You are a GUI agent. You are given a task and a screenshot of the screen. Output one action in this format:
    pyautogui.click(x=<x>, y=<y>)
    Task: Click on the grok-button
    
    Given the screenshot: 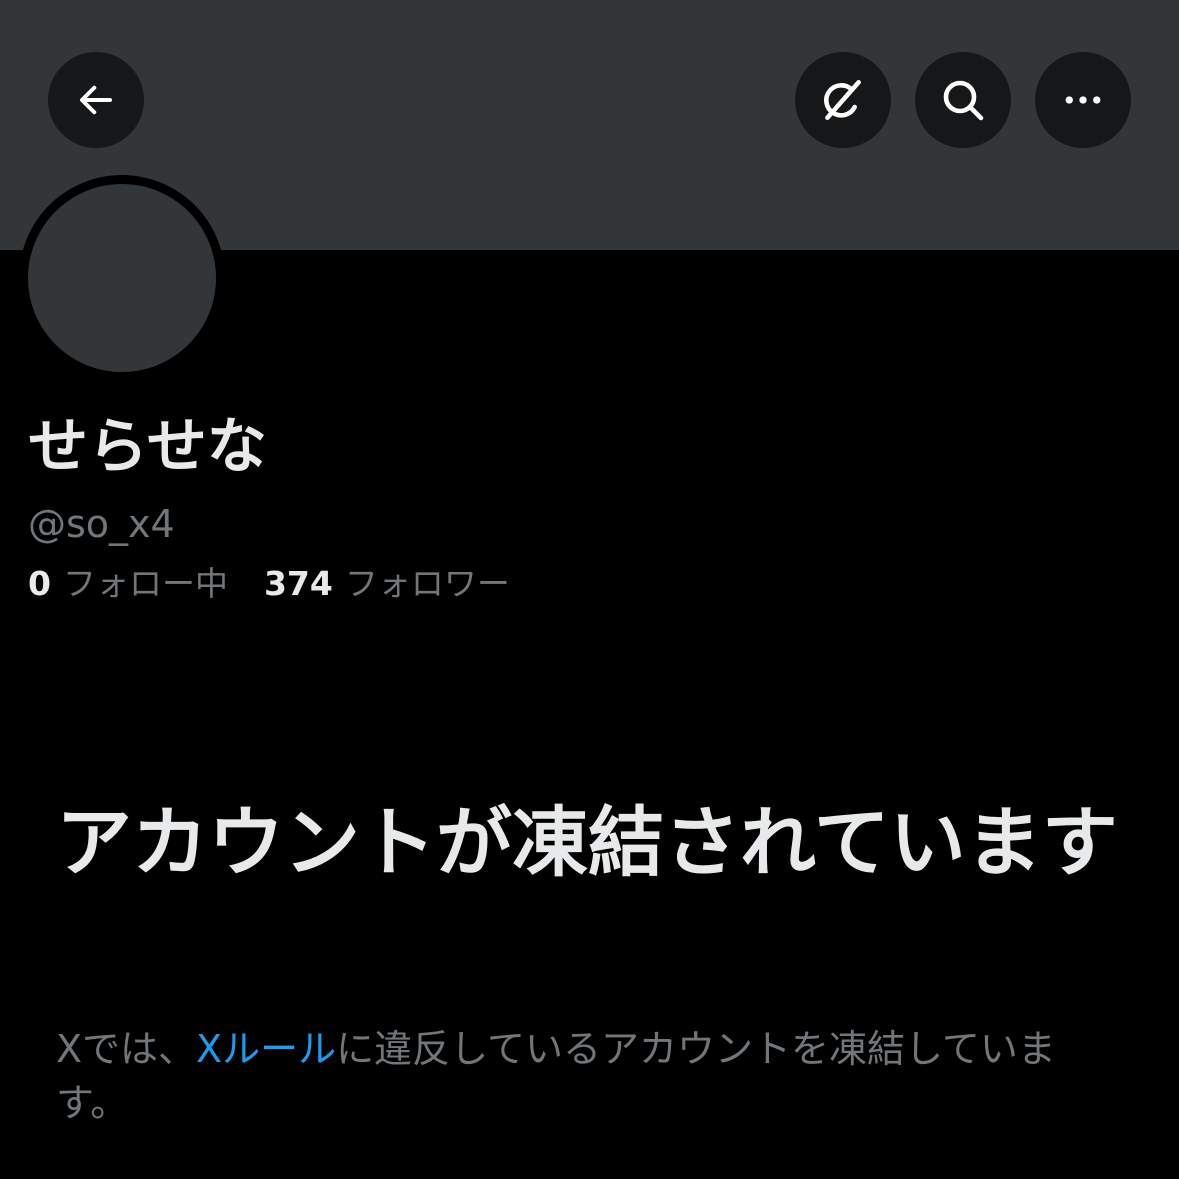 What is the action you would take?
    pyautogui.click(x=843, y=100)
    